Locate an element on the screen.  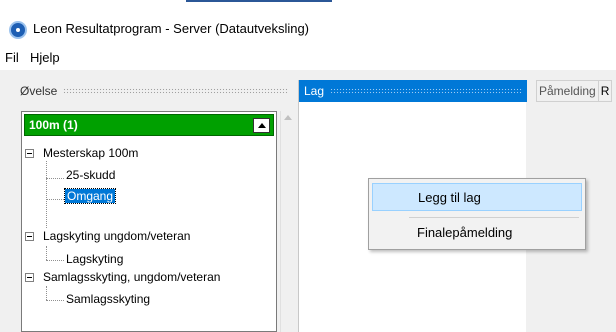
team-panel-header: Lag is located at coordinates (413, 91).